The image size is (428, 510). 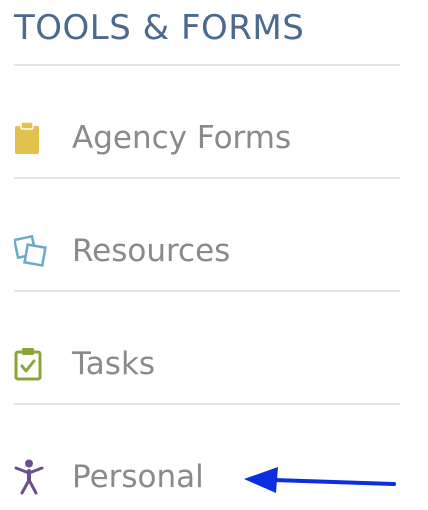 What do you see at coordinates (31, 364) in the screenshot?
I see `task-check-icon` at bounding box center [31, 364].